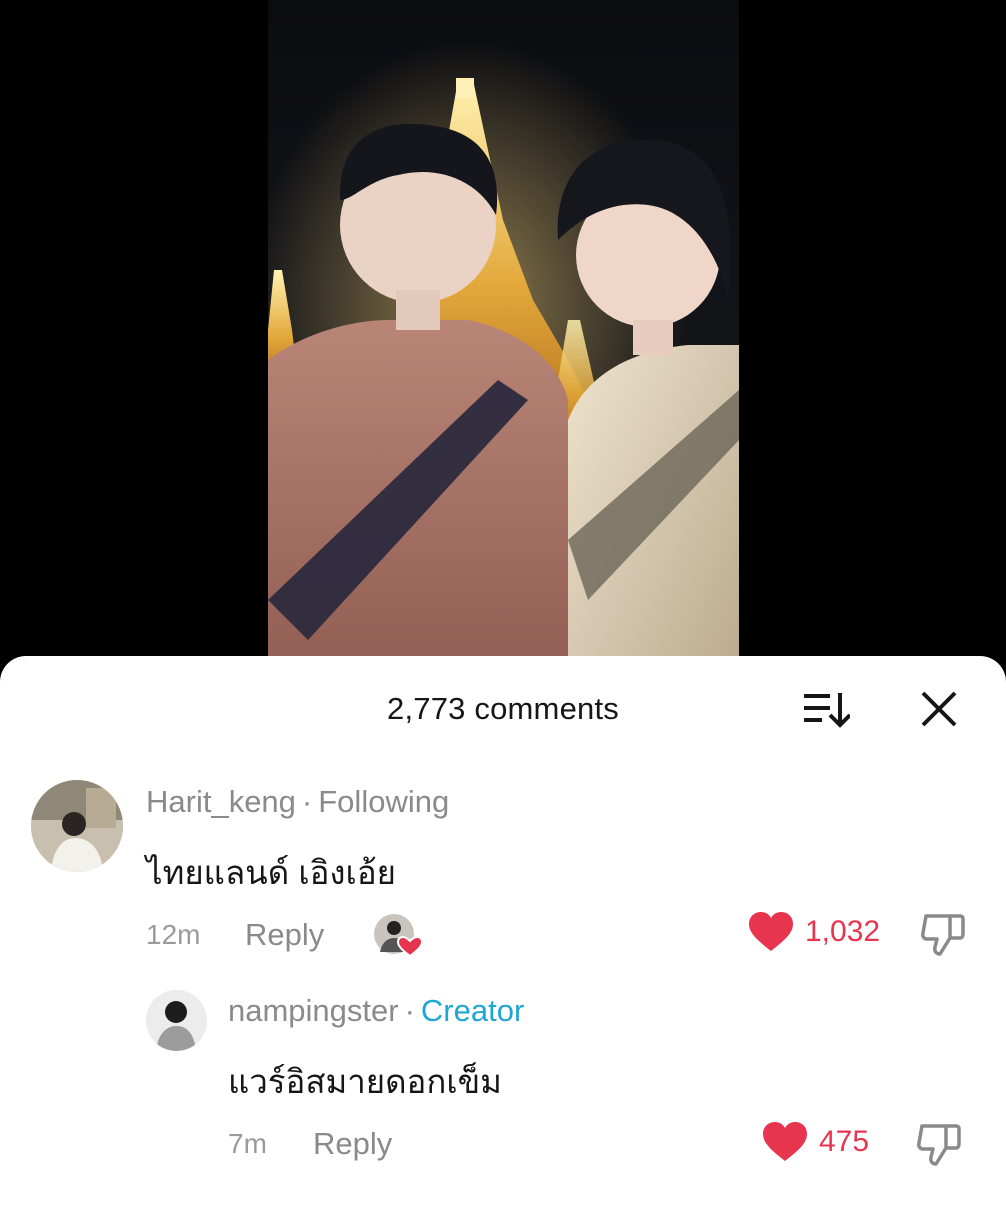 This screenshot has width=1006, height=1216. Describe the element at coordinates (826, 710) in the screenshot. I see `sort-icon` at that location.